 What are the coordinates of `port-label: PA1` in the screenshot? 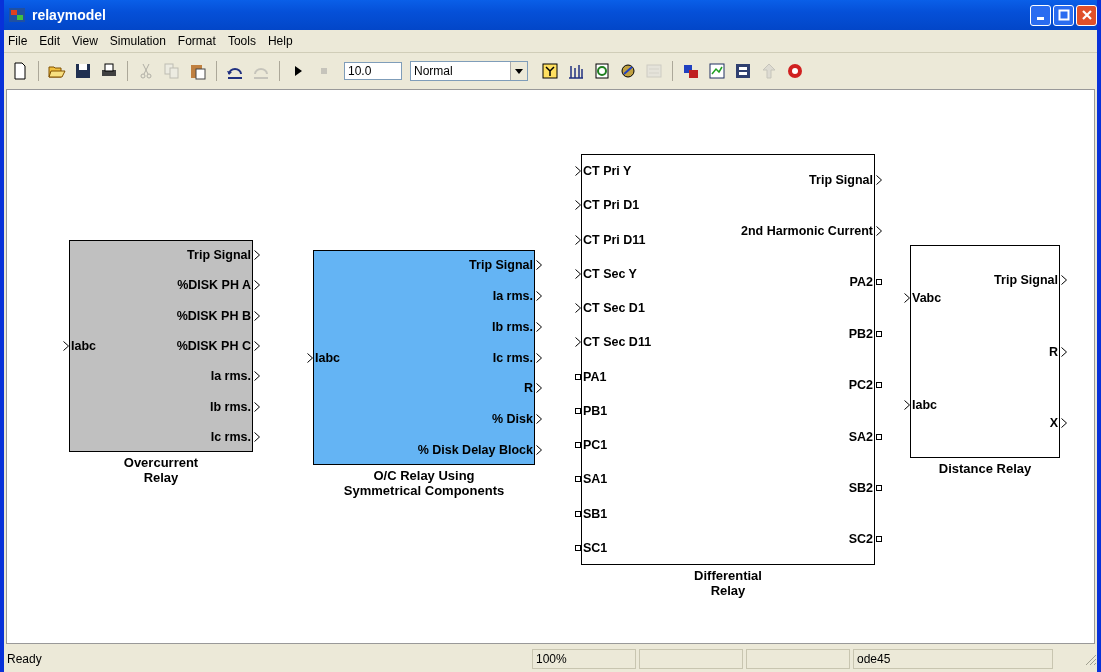 It's located at (595, 376).